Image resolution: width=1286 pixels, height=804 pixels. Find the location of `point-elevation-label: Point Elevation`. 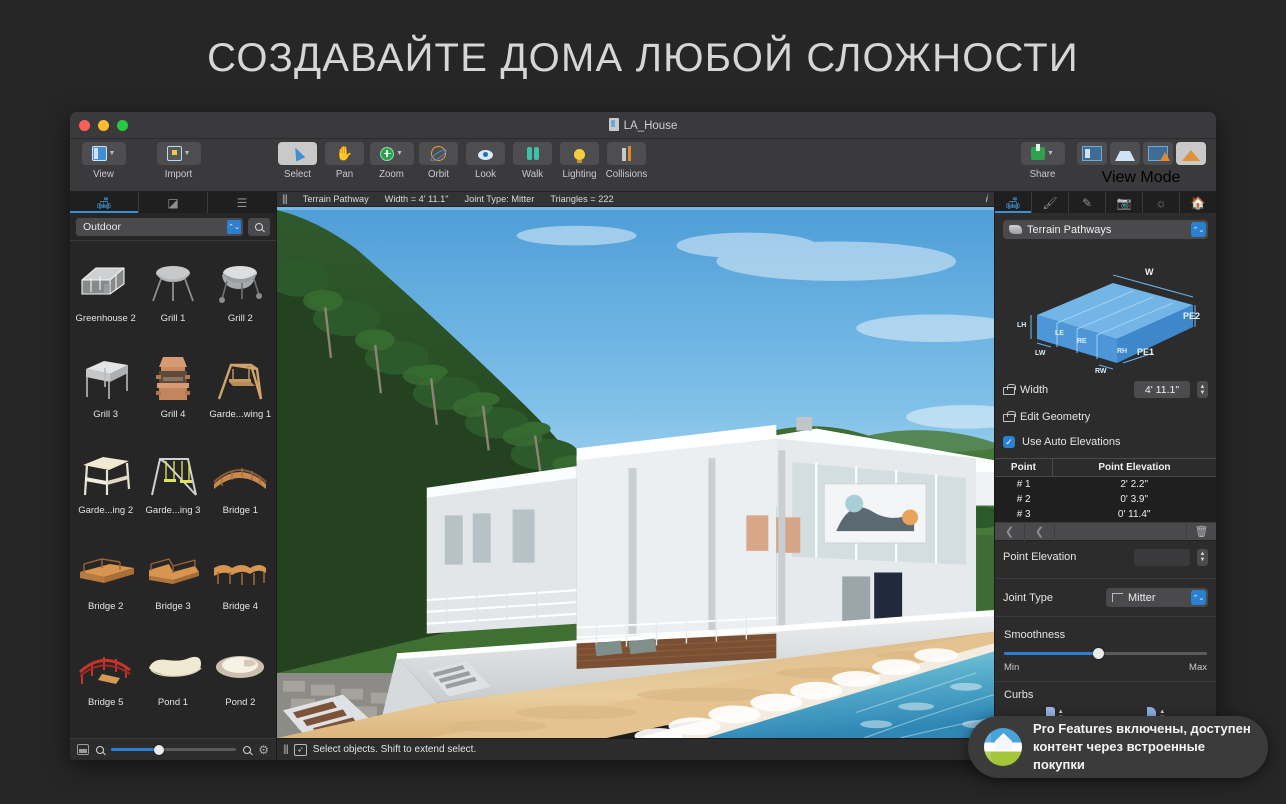

point-elevation-label: Point Elevation is located at coordinates (1040, 557).